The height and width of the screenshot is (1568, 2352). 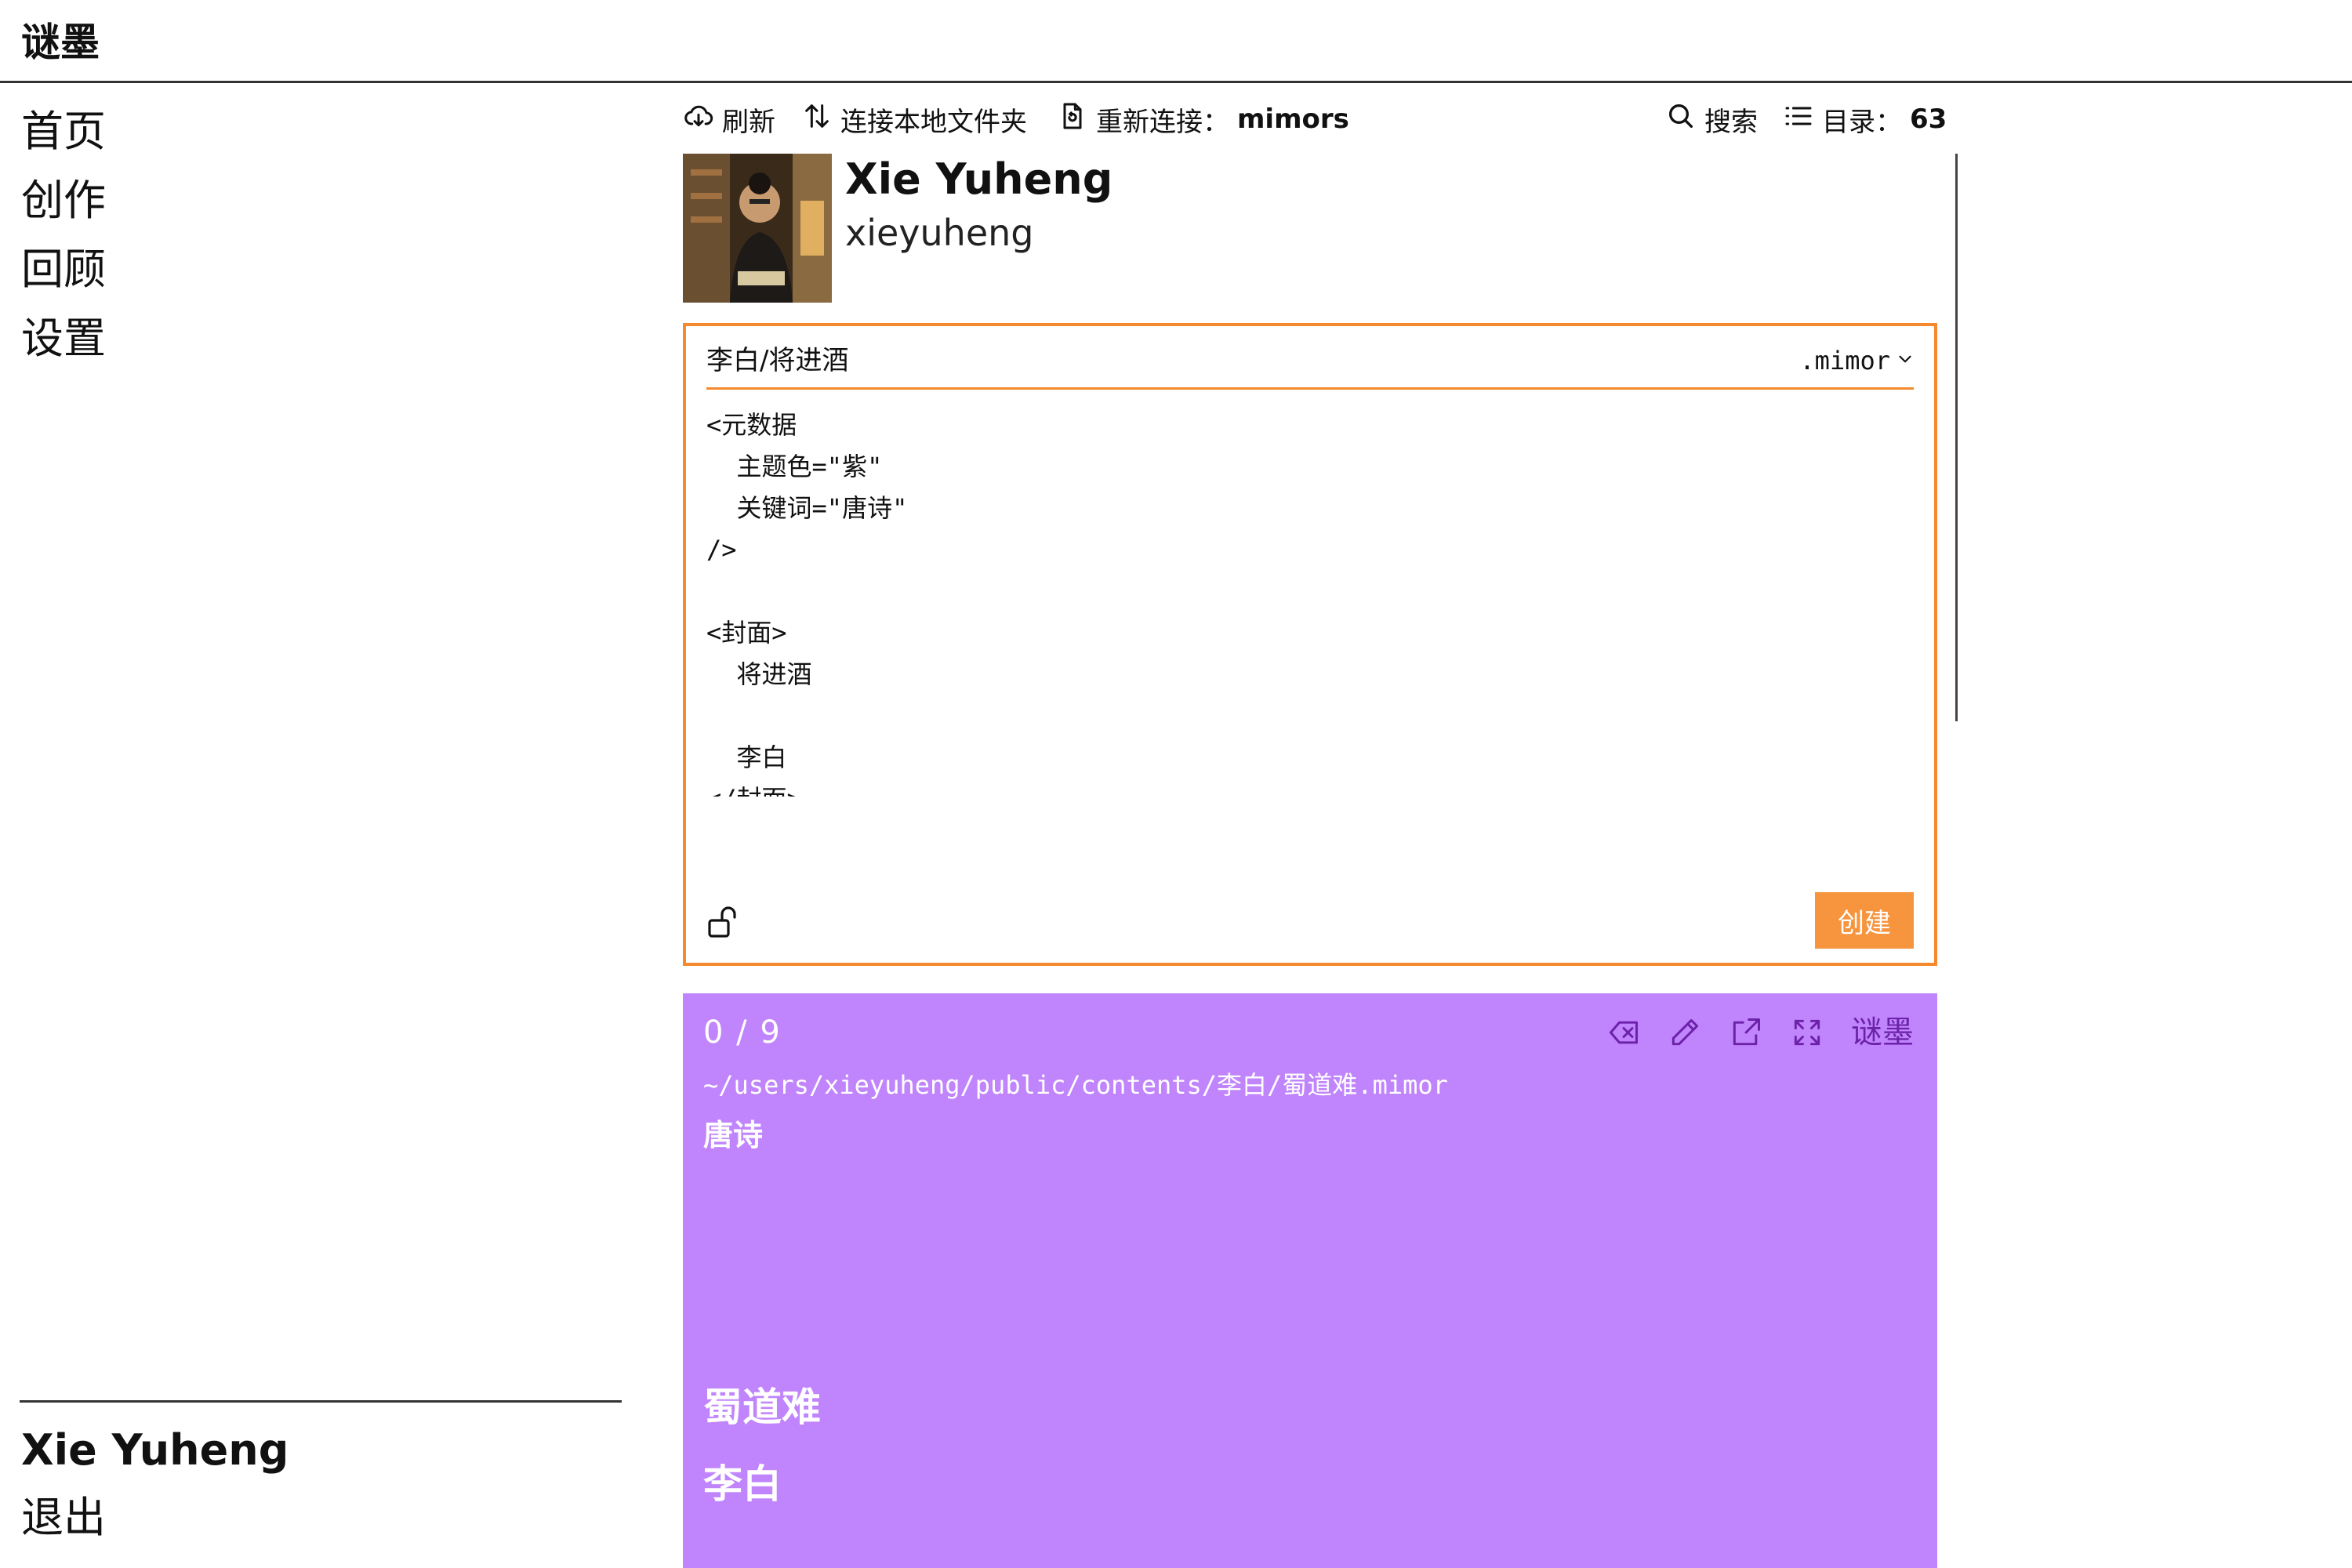 What do you see at coordinates (61, 42) in the screenshot?
I see `app-title: 谜墨` at bounding box center [61, 42].